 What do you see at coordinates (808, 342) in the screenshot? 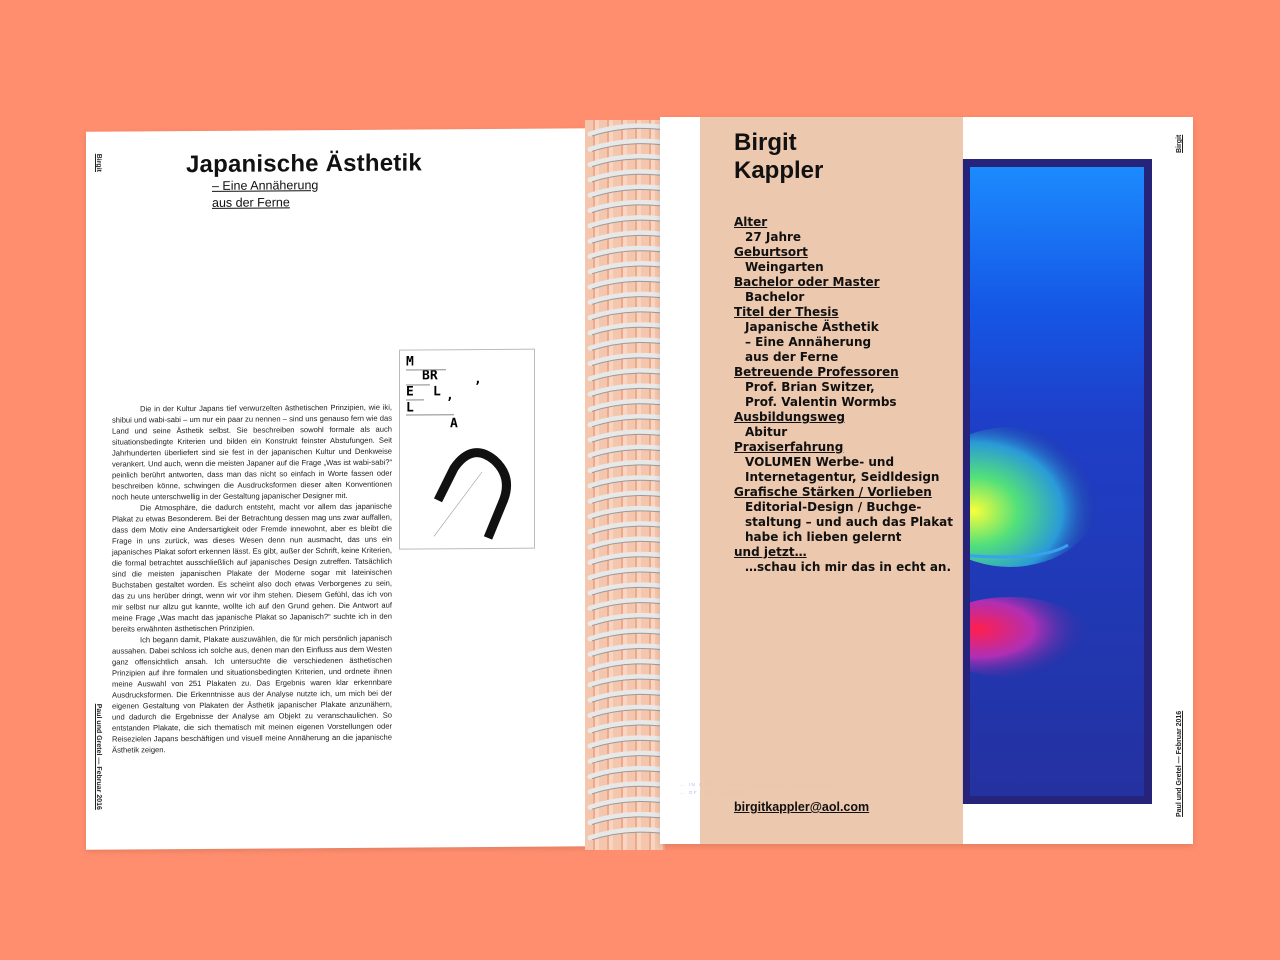
I see `fact-value: – Eine Annäherung` at bounding box center [808, 342].